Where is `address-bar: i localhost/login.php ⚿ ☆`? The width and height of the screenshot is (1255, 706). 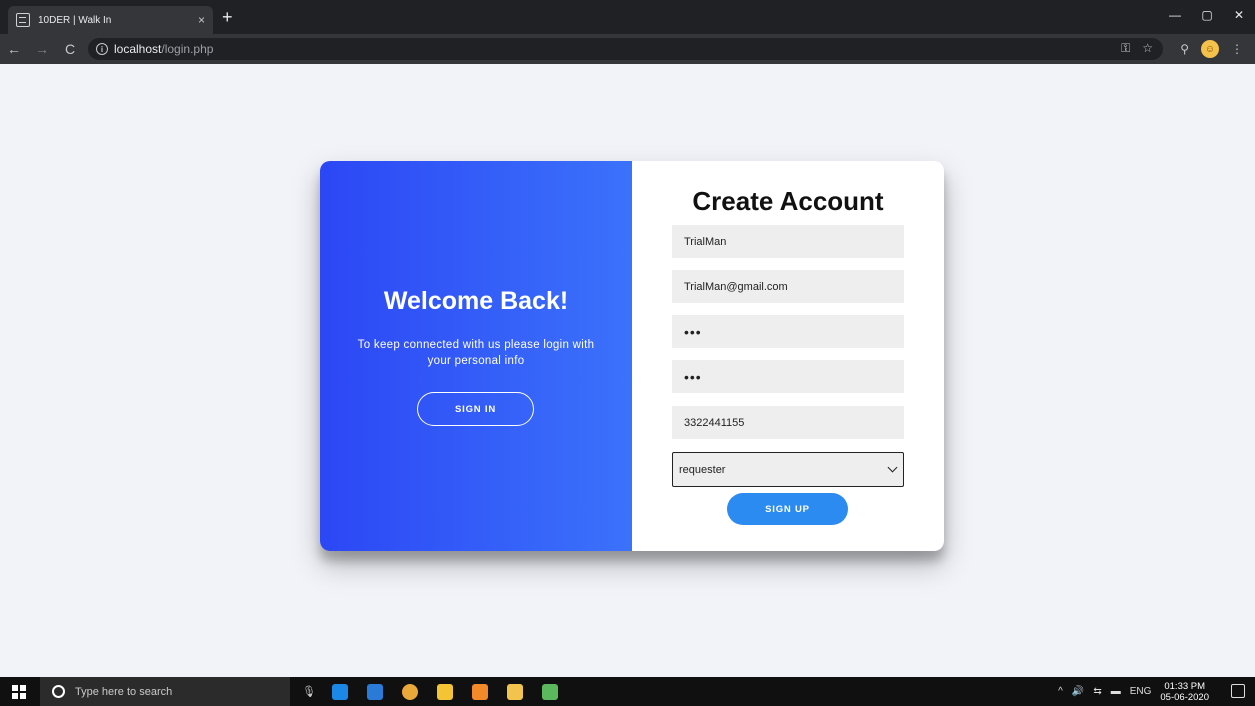
address-bar: i localhost/login.php ⚿ ☆ is located at coordinates (625, 49).